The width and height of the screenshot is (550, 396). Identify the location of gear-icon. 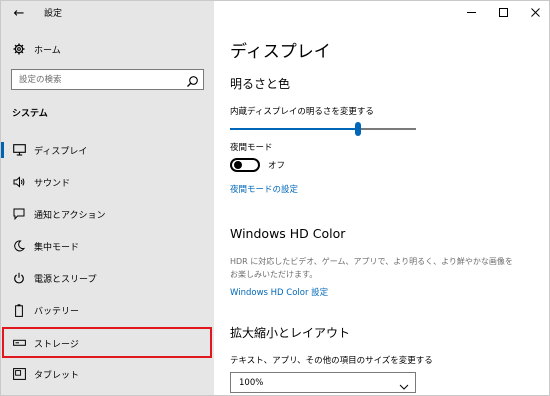
(19, 49).